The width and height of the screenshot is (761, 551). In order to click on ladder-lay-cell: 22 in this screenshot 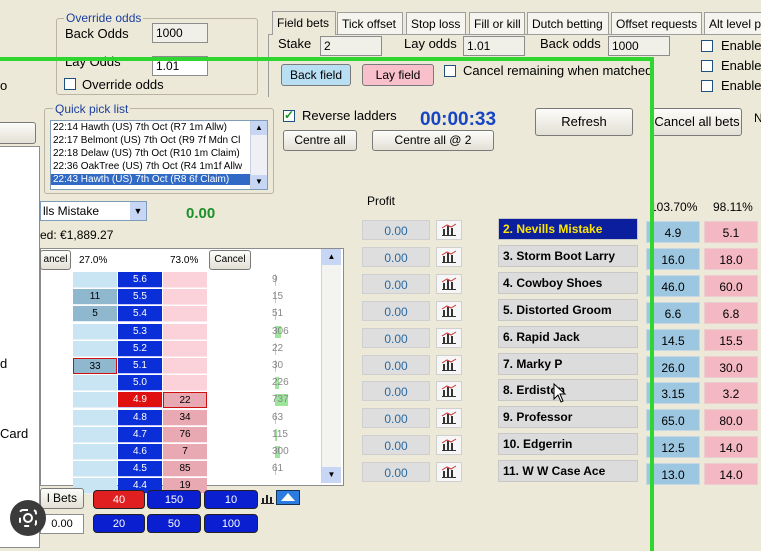, I will do `click(185, 400)`.